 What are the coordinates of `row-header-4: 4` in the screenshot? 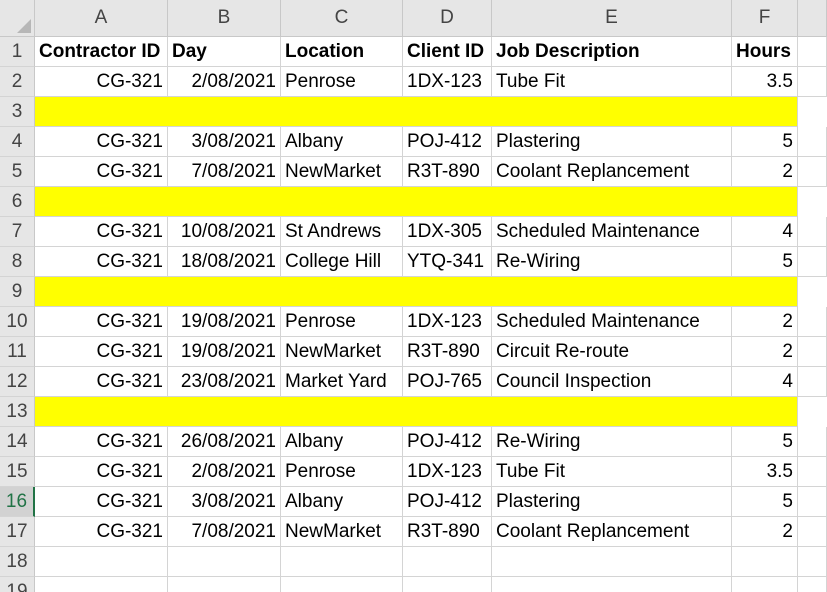 It's located at (17, 142).